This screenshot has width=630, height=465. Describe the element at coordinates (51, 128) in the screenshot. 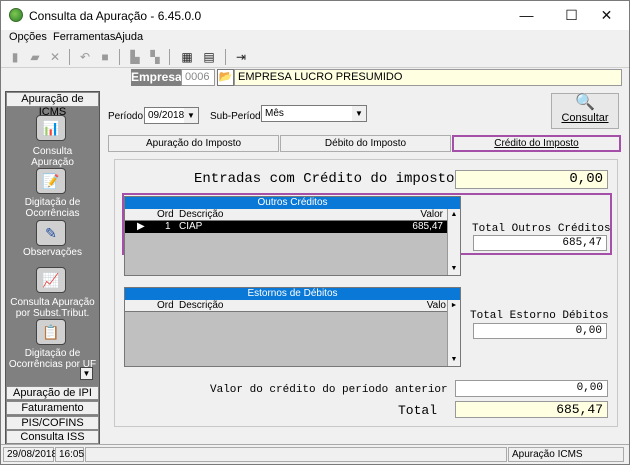

I see `chart-icon: 📊` at that location.